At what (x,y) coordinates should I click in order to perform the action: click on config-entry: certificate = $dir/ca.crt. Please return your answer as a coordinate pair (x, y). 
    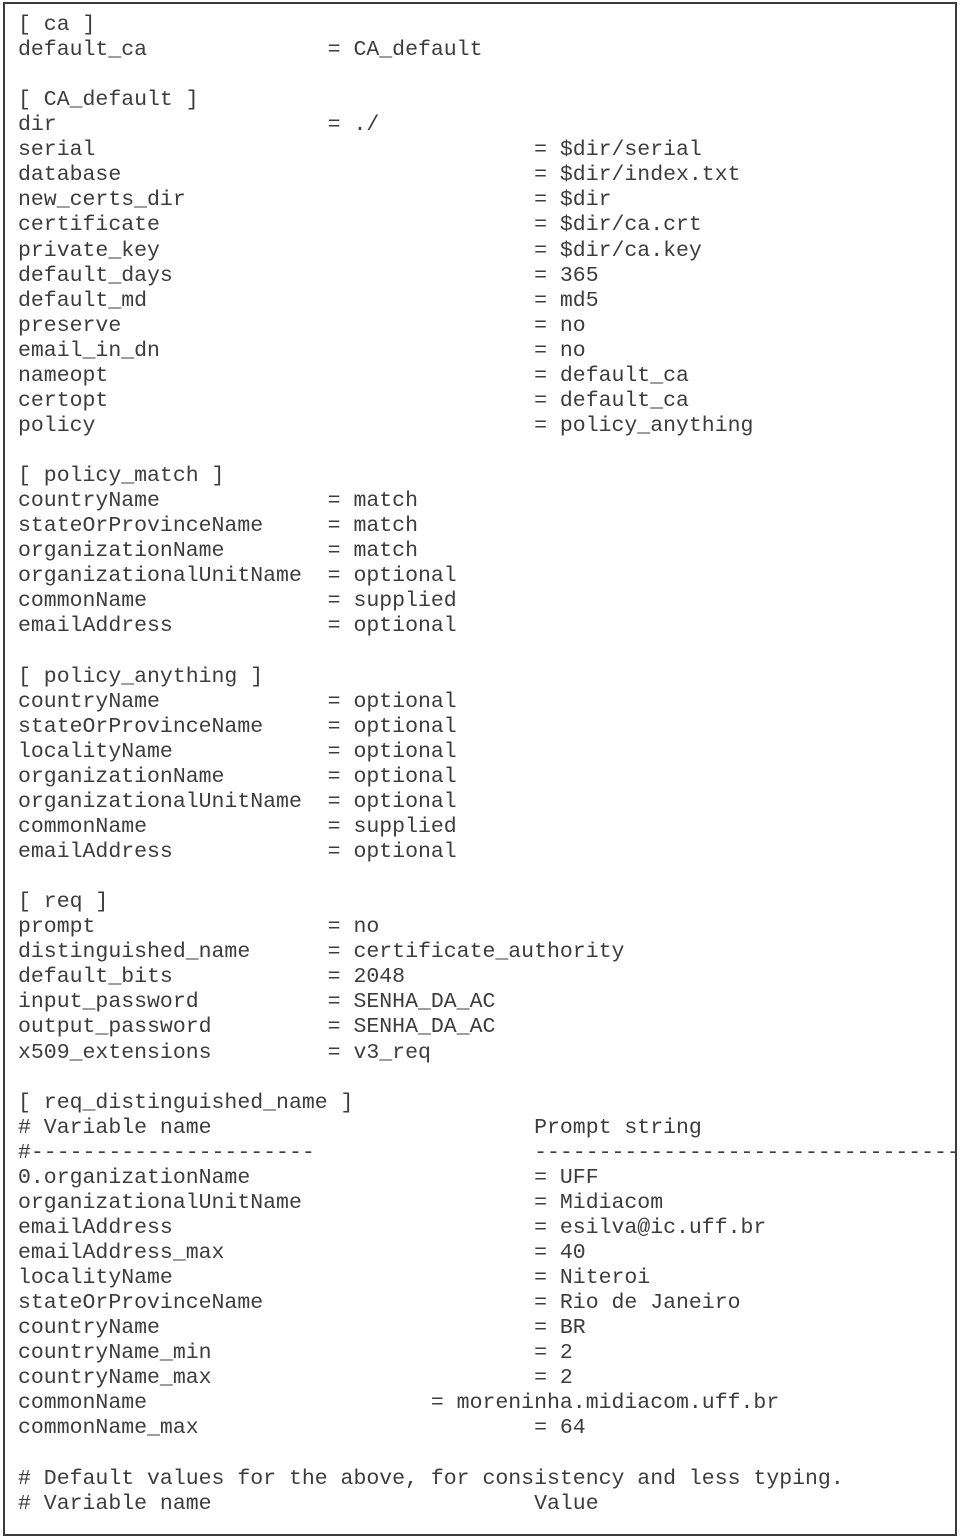
    Looking at the image, I should click on (360, 225).